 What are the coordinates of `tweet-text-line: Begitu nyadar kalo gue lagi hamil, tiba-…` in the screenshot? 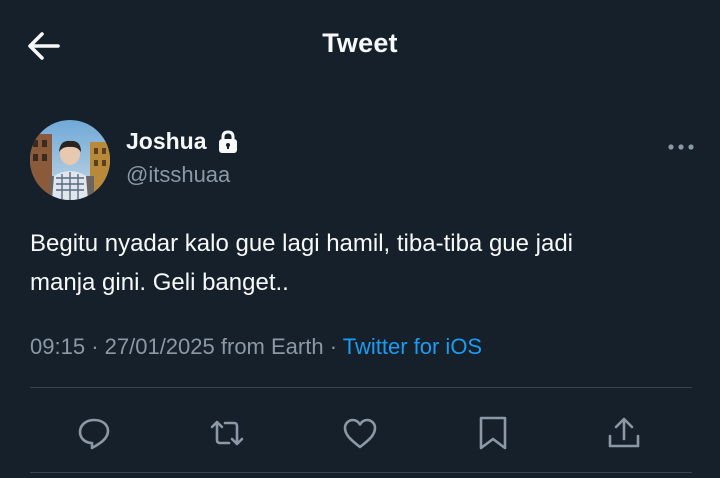 It's located at (302, 243).